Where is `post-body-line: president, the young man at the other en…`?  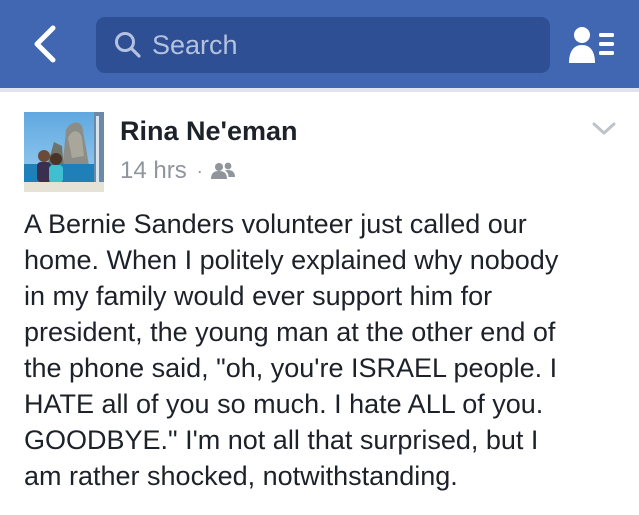
post-body-line: president, the young man at the other en… is located at coordinates (290, 332).